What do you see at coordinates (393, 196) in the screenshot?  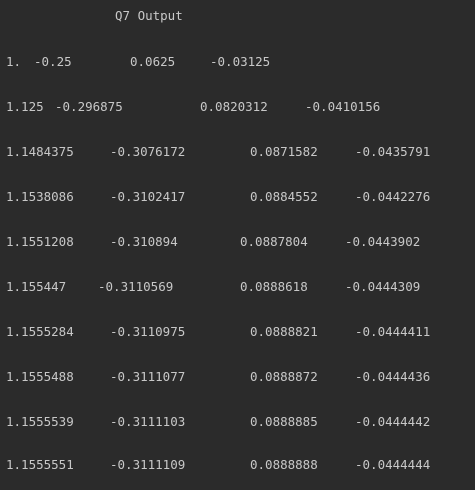 I see `output-value: -0.0442276` at bounding box center [393, 196].